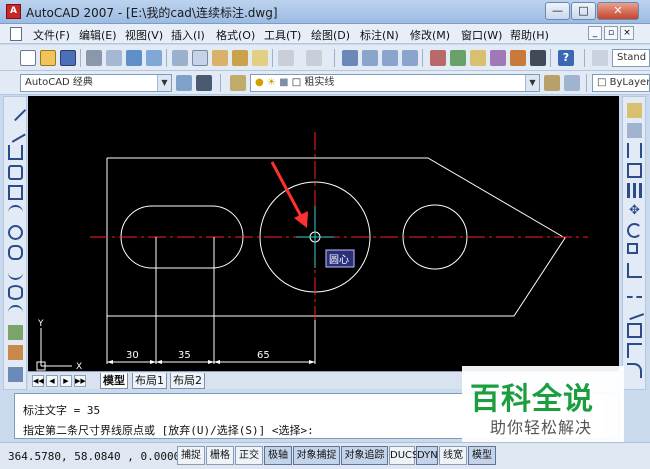 The width and height of the screenshot is (650, 469). Describe the element at coordinates (634, 270) in the screenshot. I see `stretch-icon` at that location.